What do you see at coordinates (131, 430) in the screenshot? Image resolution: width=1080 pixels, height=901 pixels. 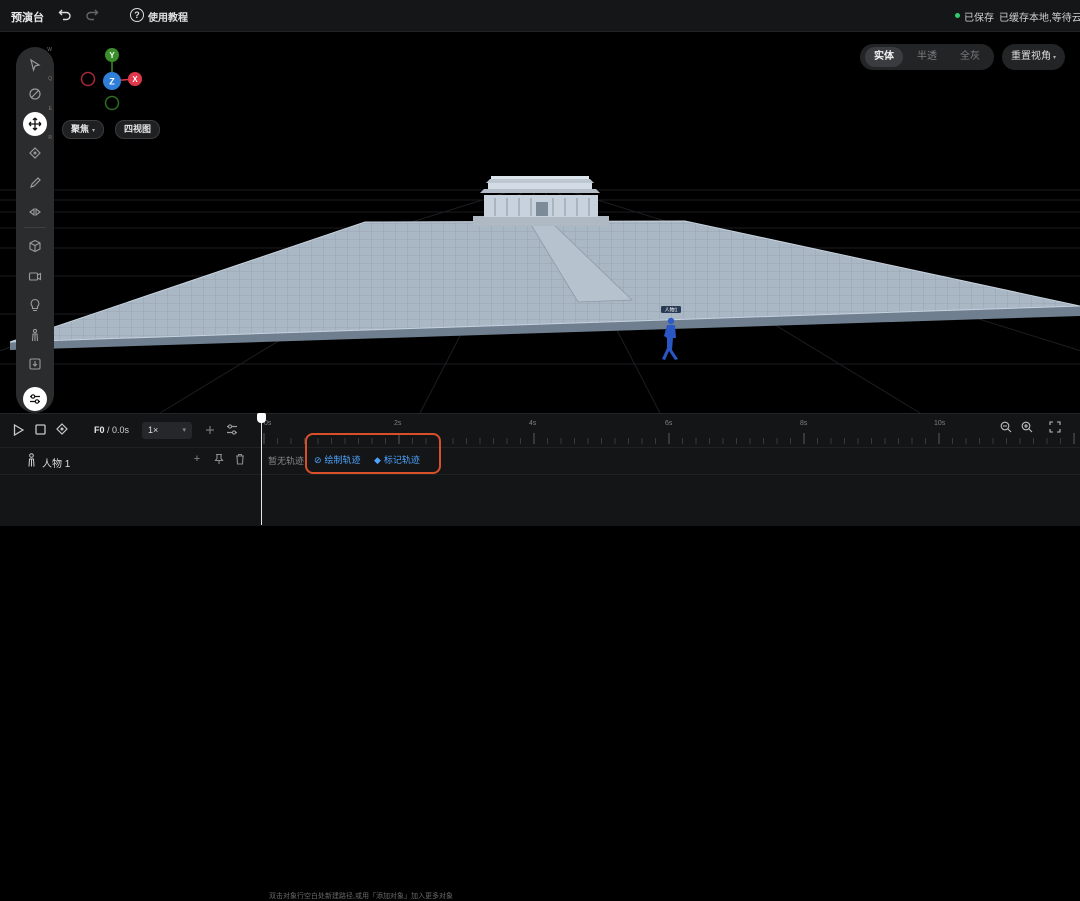 I see `playback-controls: F0 / 0.0s 1× ▾` at bounding box center [131, 430].